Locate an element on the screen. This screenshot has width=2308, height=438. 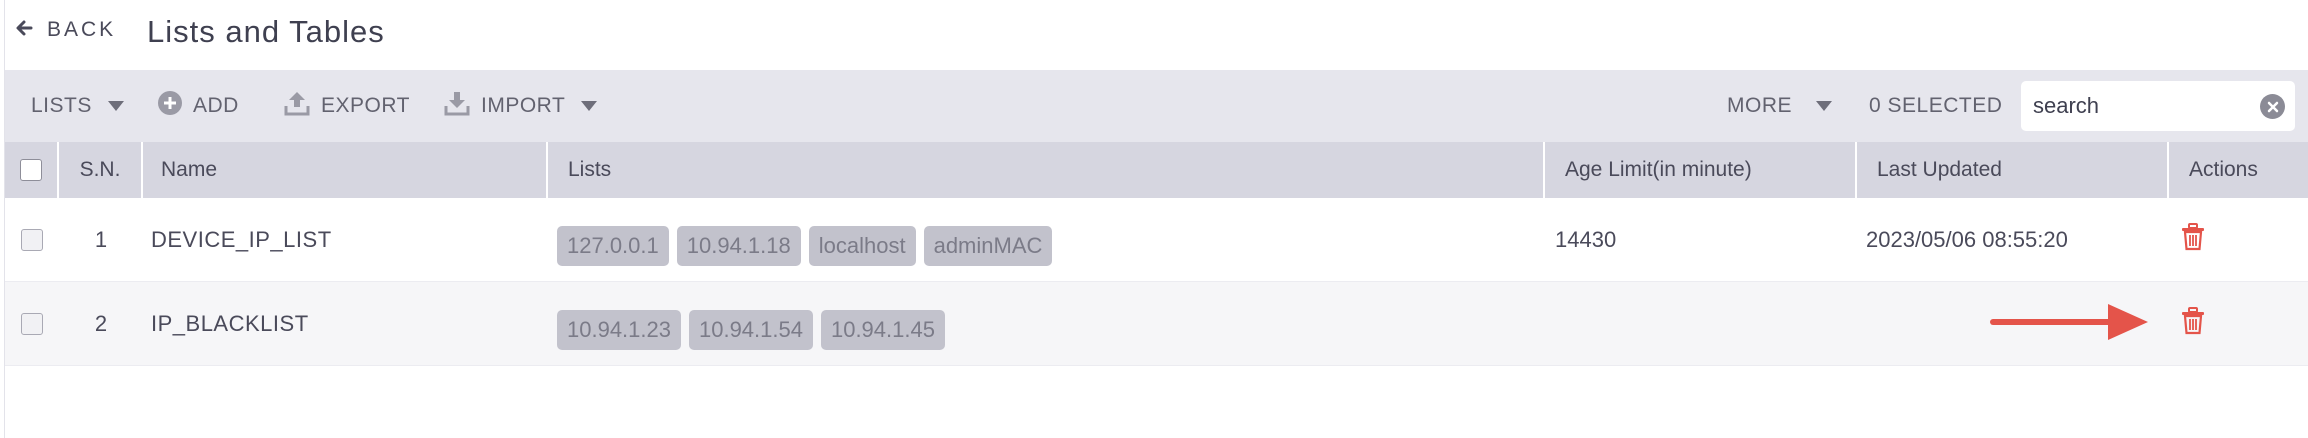
add-button: ADD is located at coordinates (198, 106).